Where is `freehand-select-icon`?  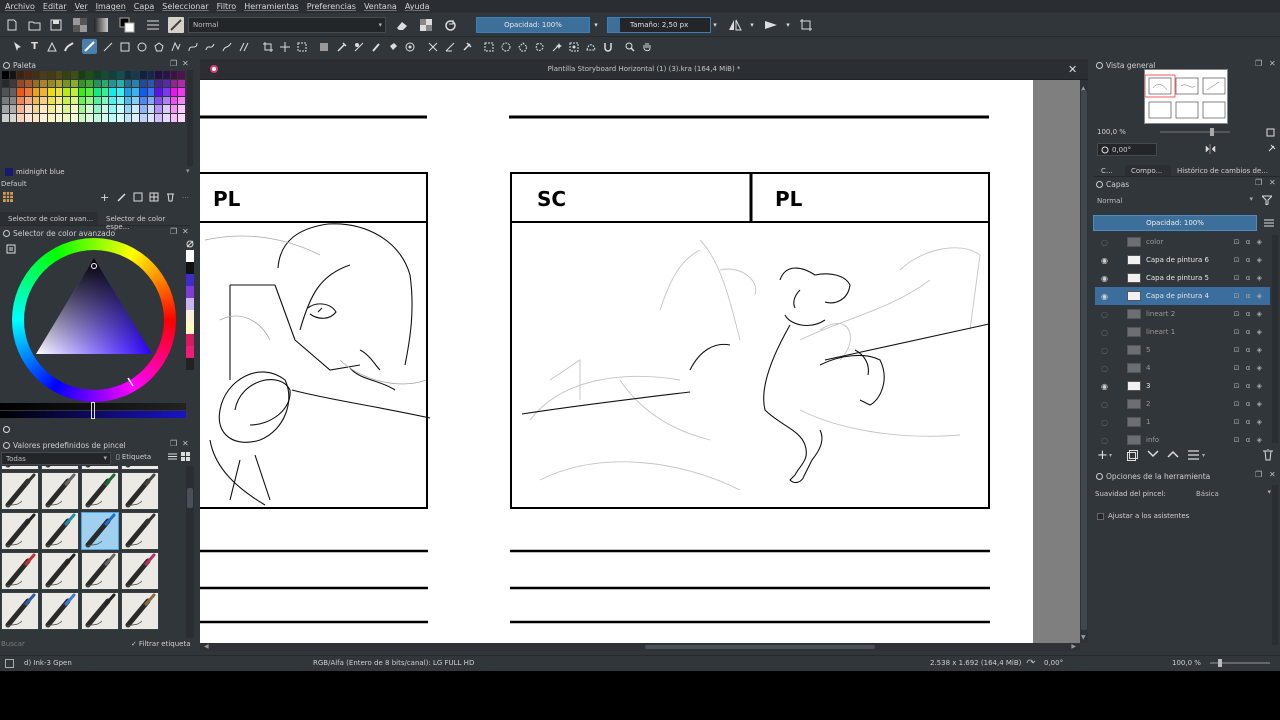
freehand-select-icon is located at coordinates (539, 46).